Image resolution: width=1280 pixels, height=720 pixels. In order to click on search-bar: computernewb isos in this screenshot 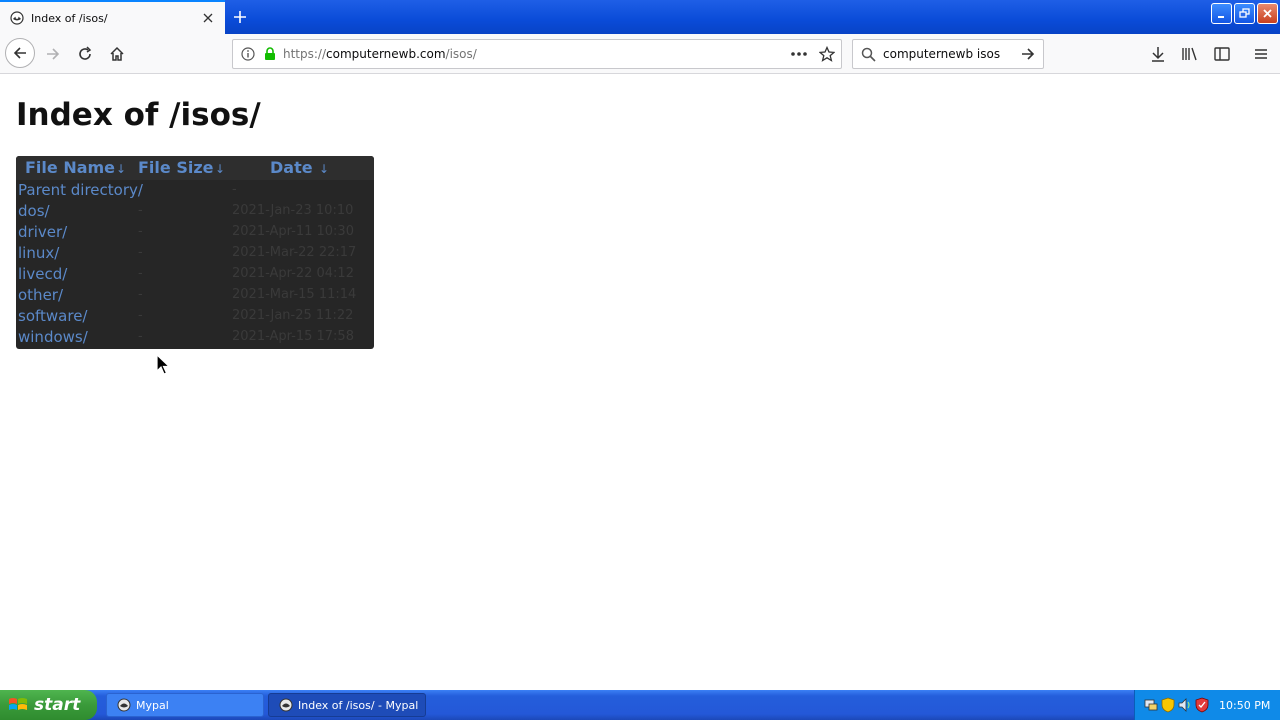, I will do `click(948, 54)`.